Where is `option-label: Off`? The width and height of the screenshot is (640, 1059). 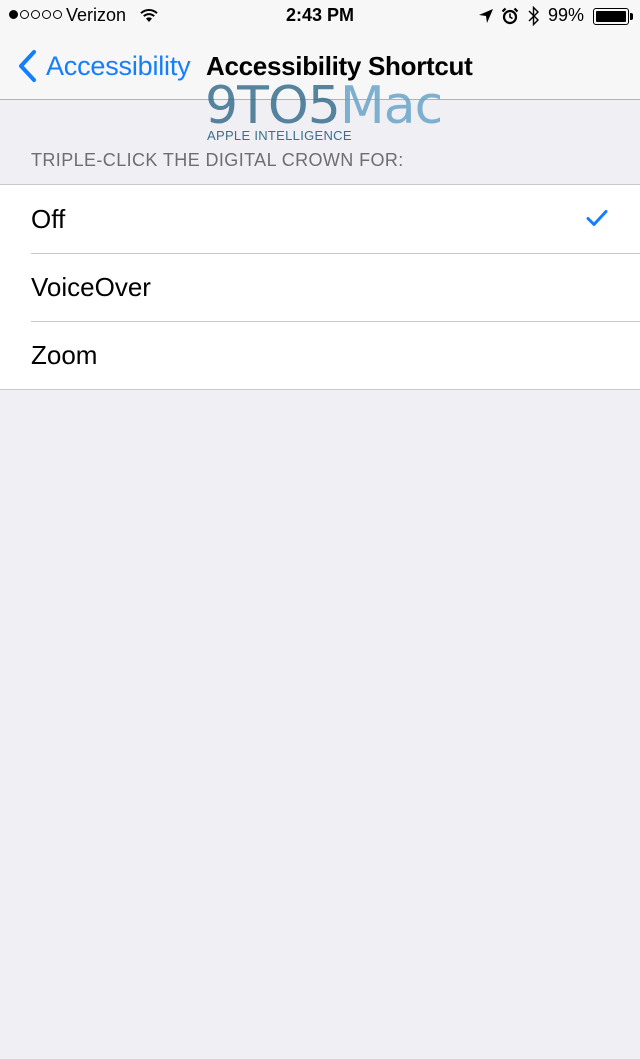 option-label: Off is located at coordinates (48, 219).